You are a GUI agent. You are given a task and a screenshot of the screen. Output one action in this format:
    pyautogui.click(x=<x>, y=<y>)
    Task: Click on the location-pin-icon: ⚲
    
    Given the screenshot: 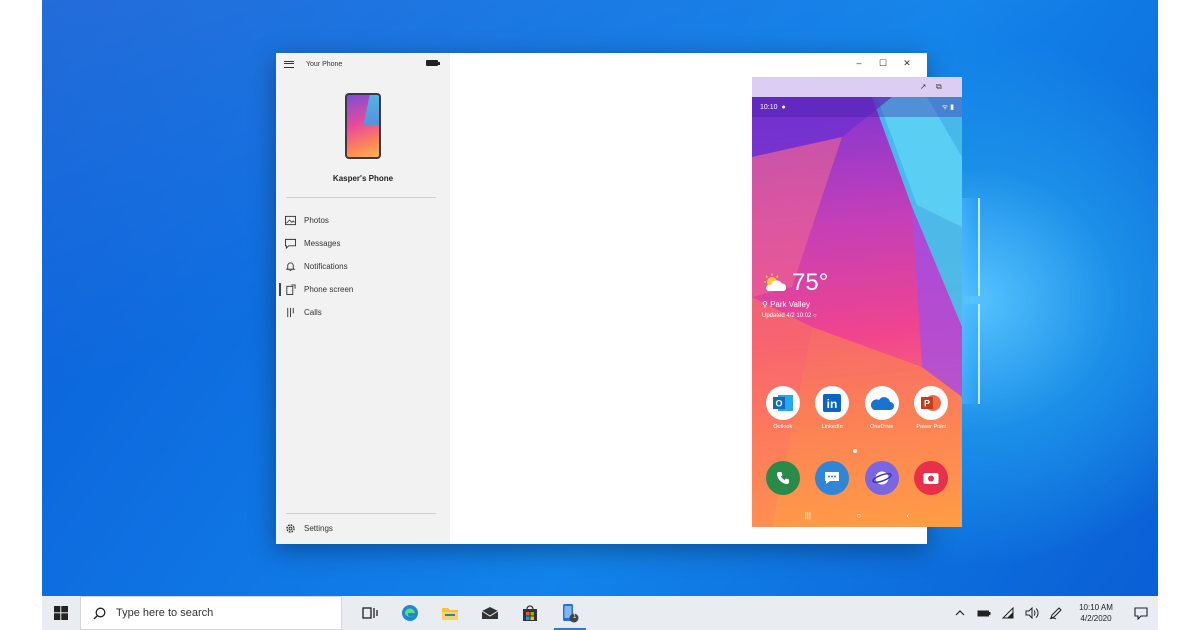 What is the action you would take?
    pyautogui.click(x=766, y=304)
    